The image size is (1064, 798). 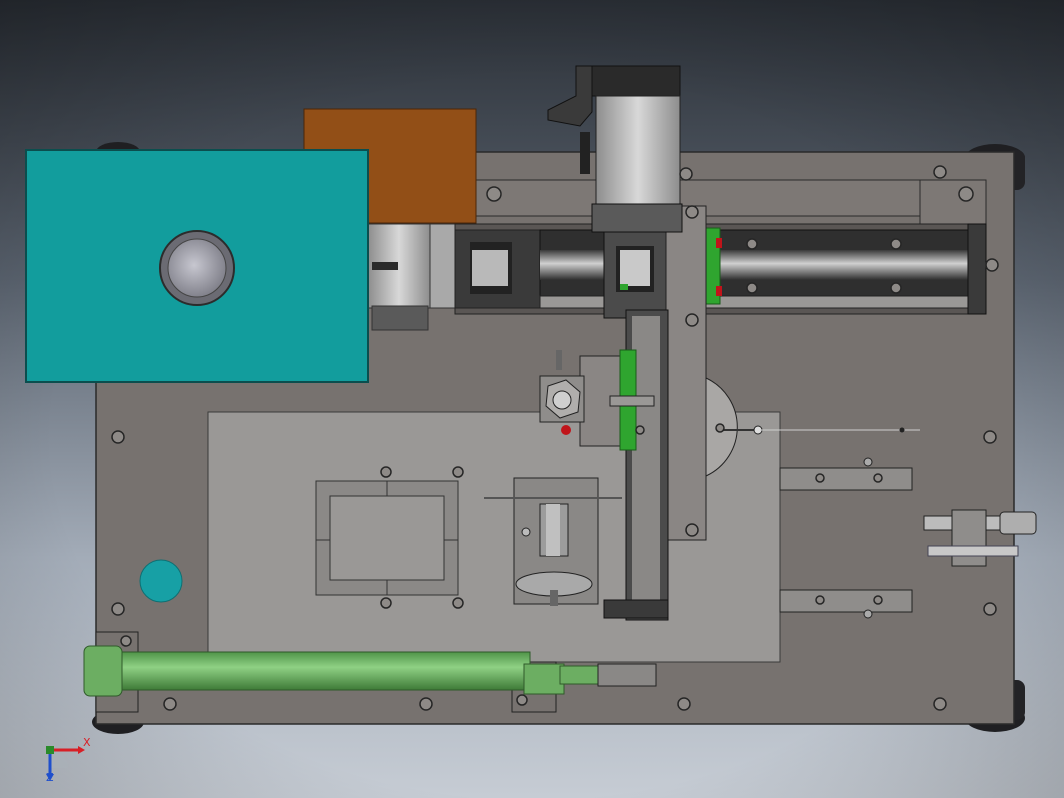 I want to click on coordinate-triad: X Z, so click(x=70, y=757).